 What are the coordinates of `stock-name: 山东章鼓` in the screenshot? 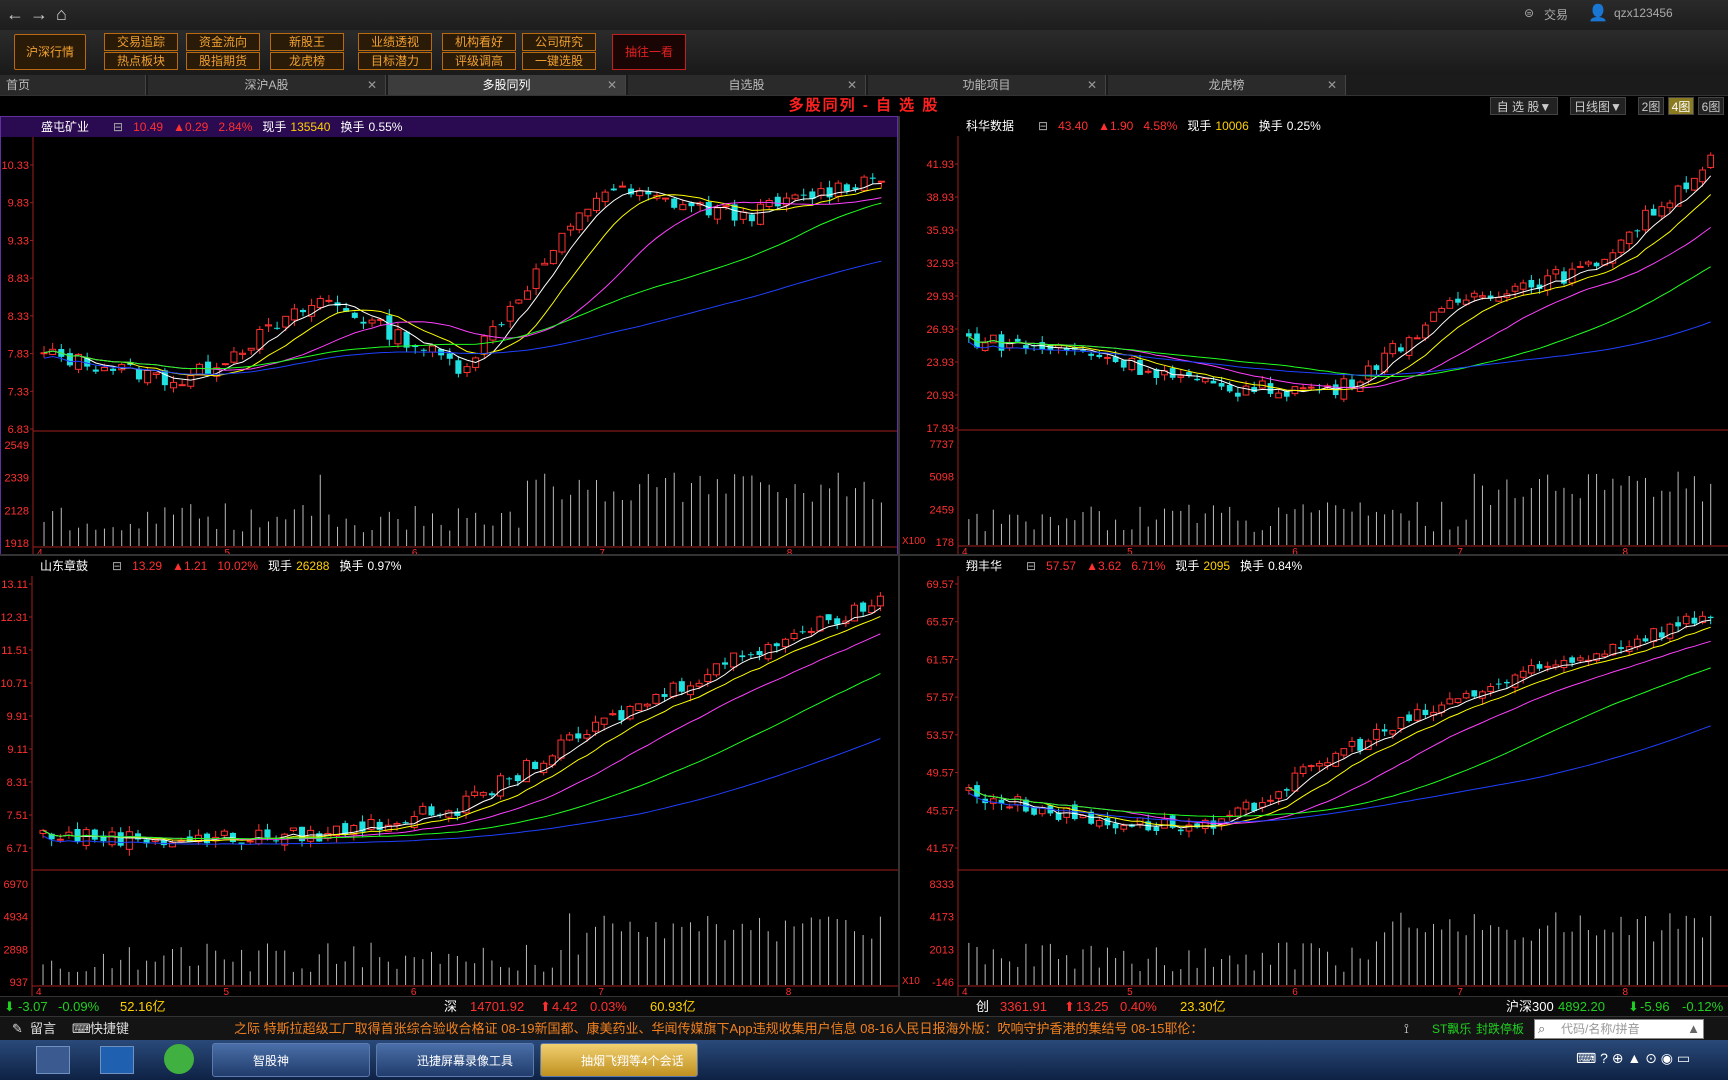 It's located at (64, 566).